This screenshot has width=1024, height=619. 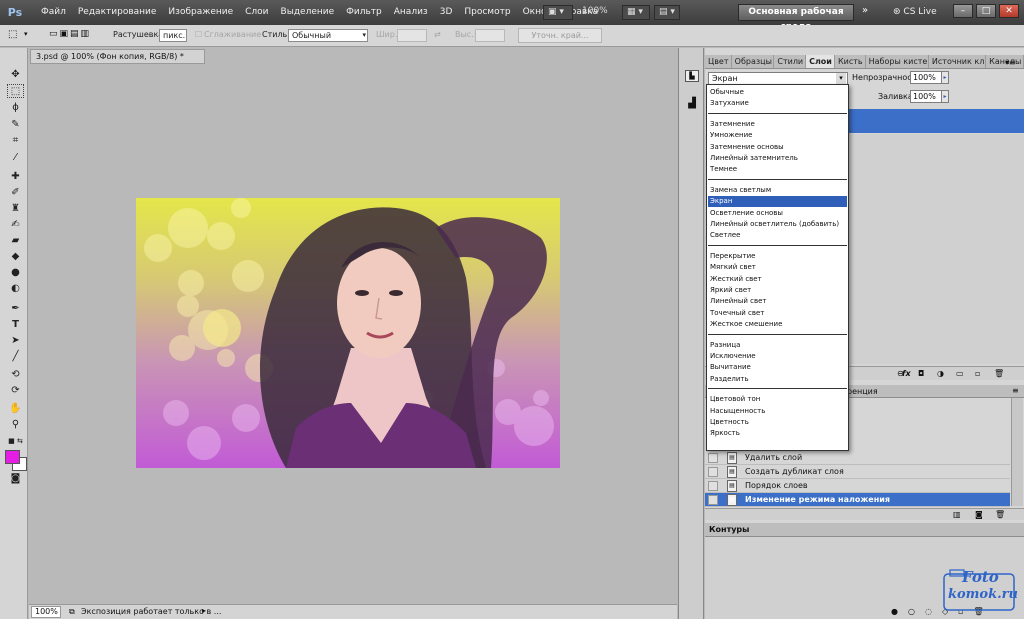 I want to click on blend-mode-option: Экран, so click(x=777, y=202).